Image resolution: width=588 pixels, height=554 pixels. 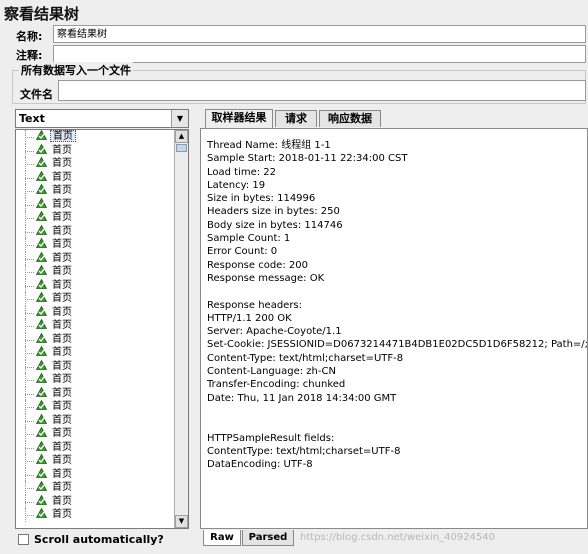 What do you see at coordinates (271, 372) in the screenshot?
I see `result-line: Content-Language: zh-CN` at bounding box center [271, 372].